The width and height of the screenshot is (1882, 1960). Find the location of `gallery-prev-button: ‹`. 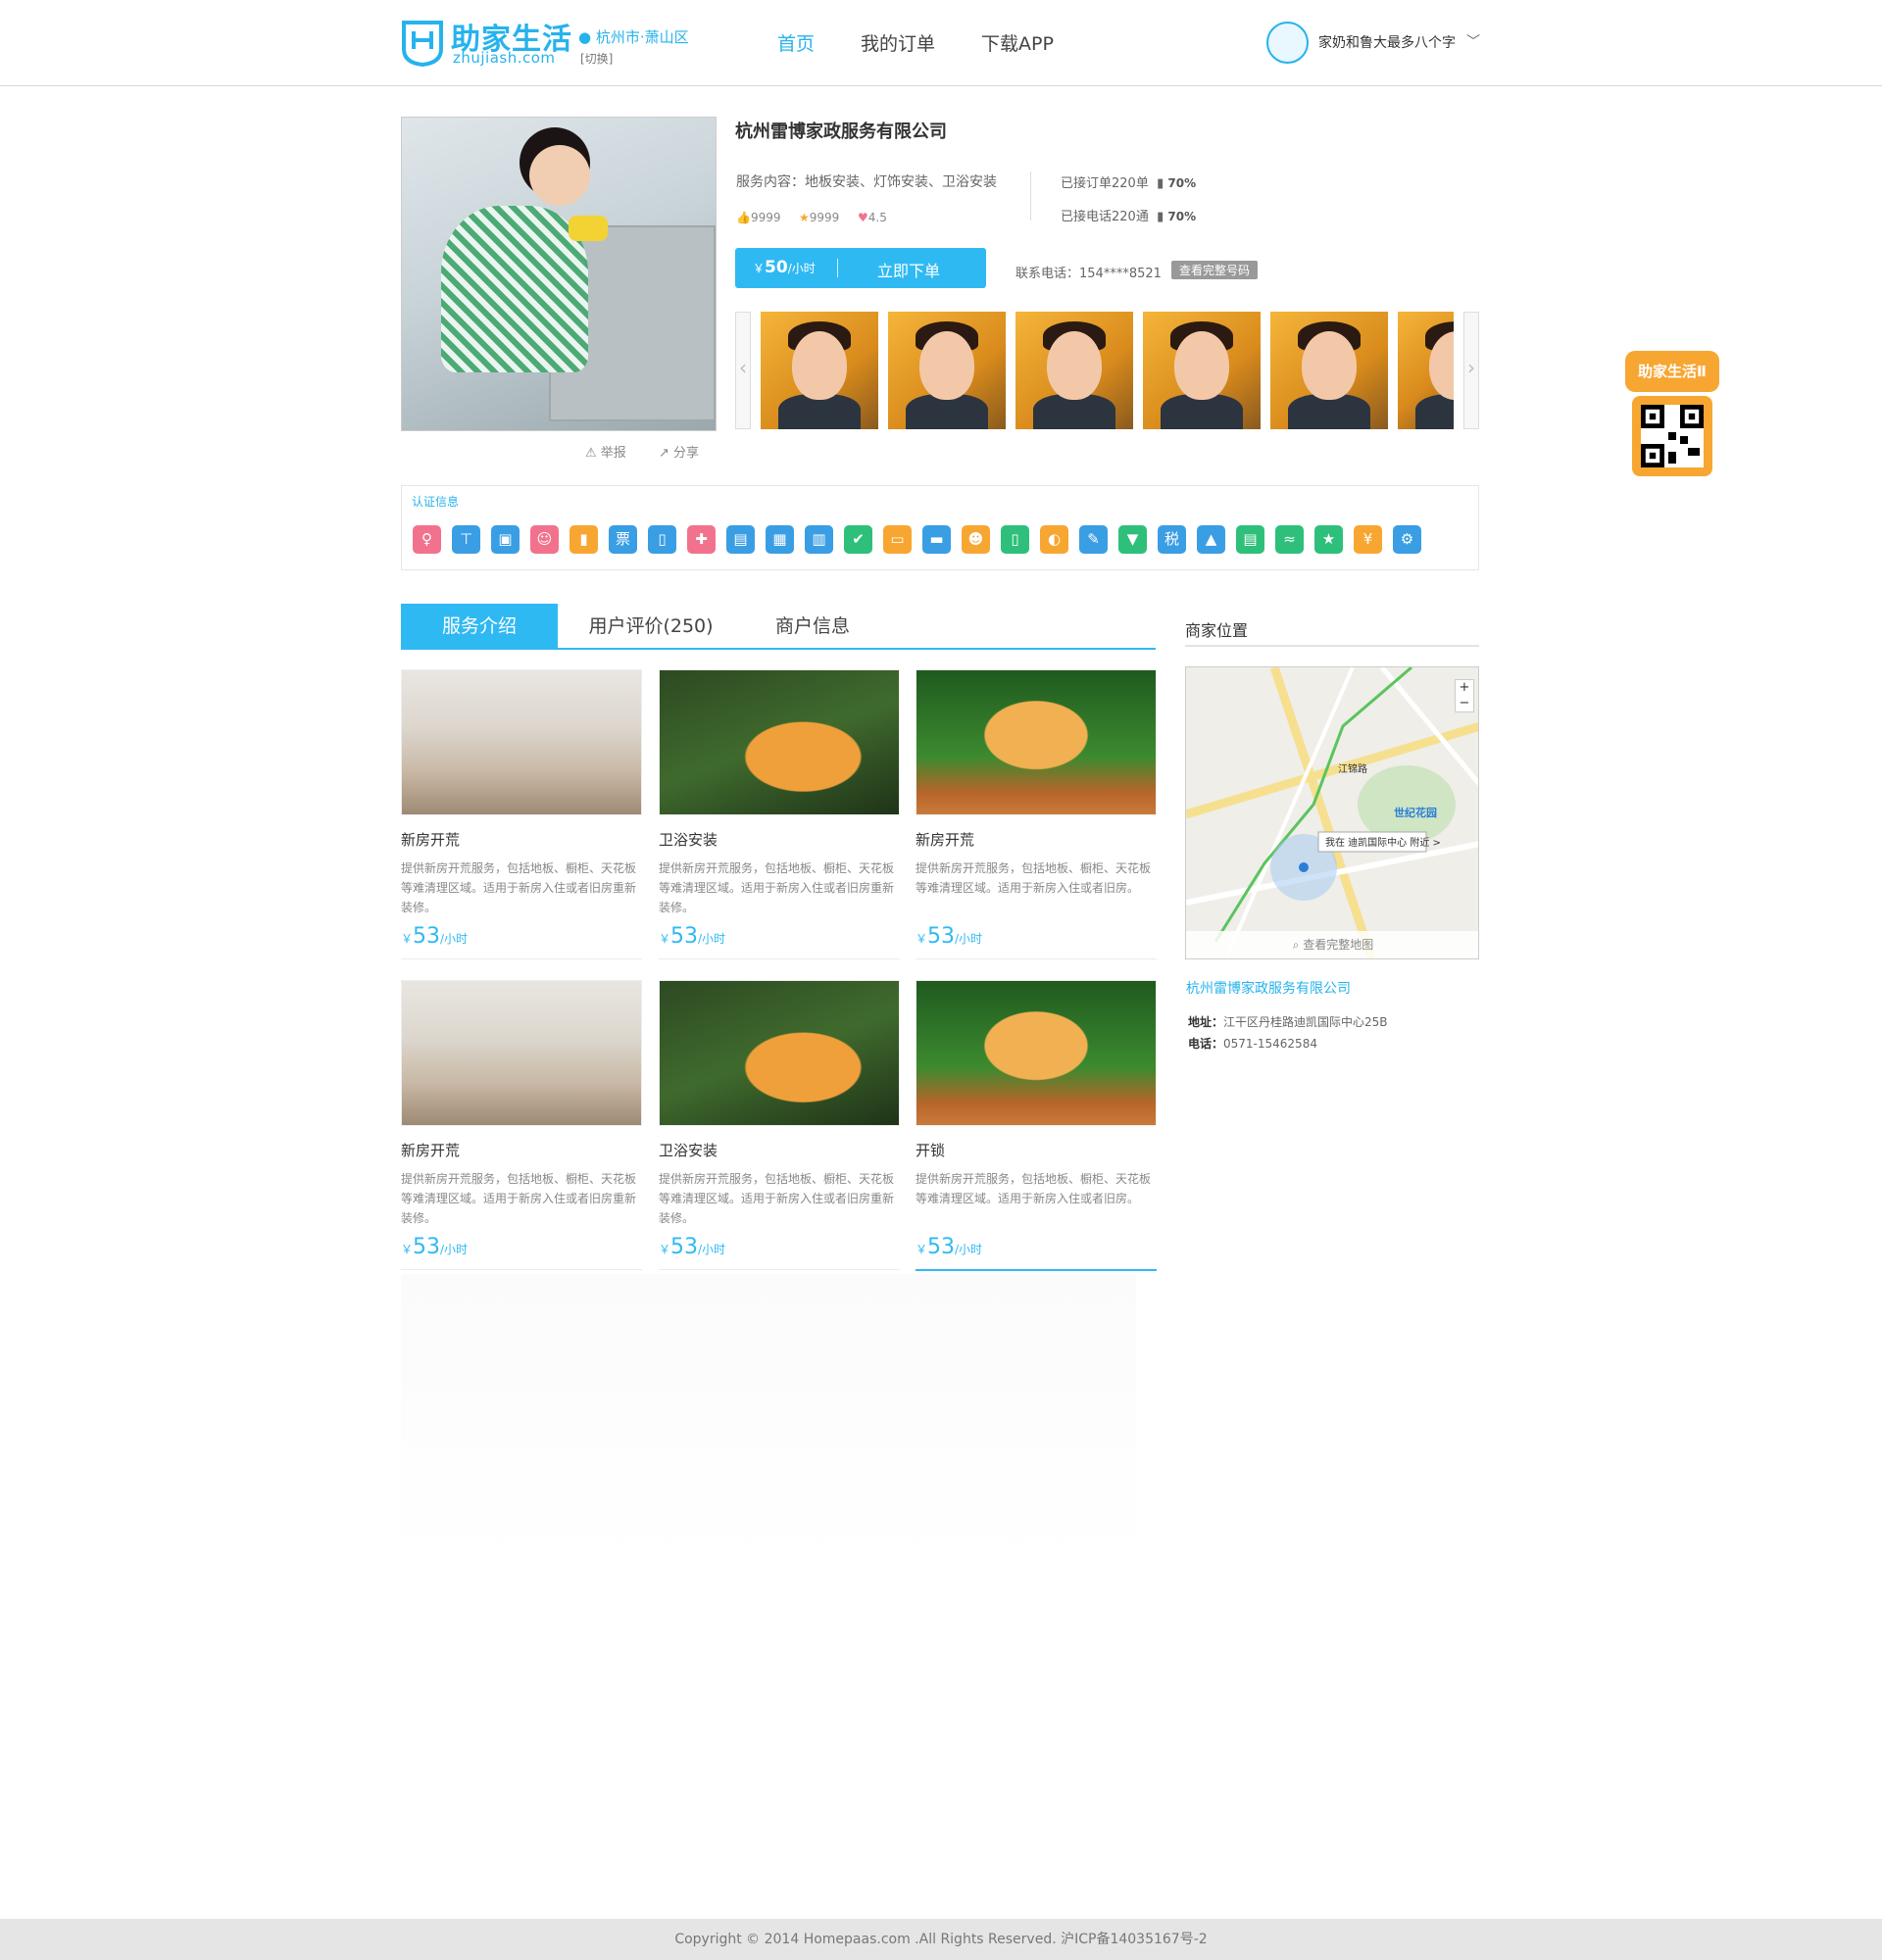

gallery-prev-button: ‹ is located at coordinates (743, 370).